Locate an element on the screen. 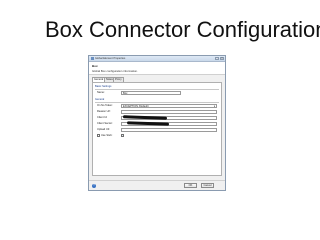  client-secret-label: Client Secret: is located at coordinates (105, 123).